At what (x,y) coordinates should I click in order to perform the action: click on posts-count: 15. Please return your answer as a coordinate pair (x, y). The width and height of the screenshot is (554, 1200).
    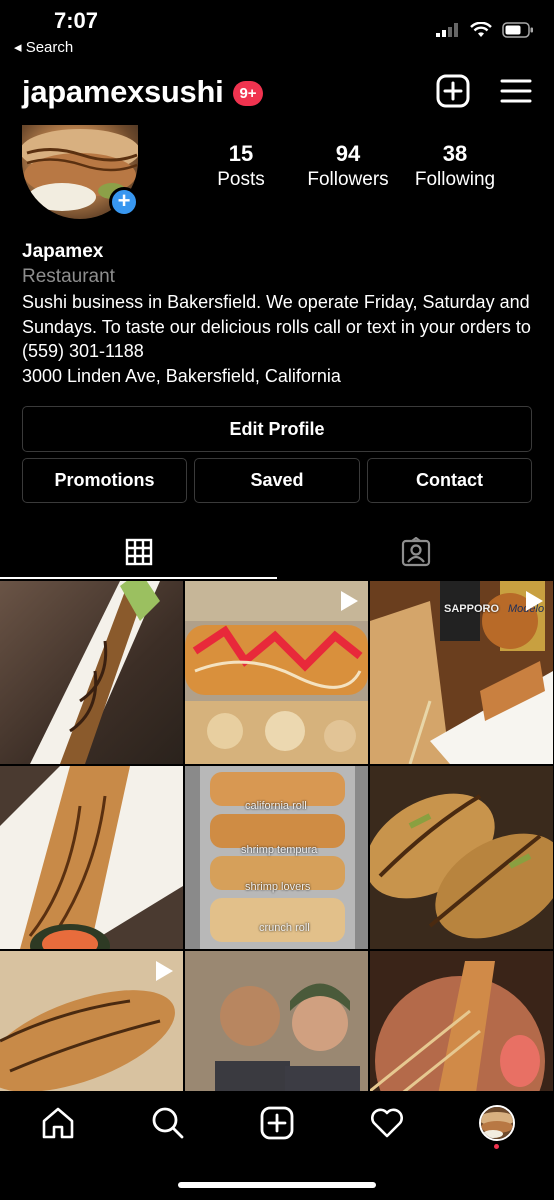
    Looking at the image, I should click on (241, 153).